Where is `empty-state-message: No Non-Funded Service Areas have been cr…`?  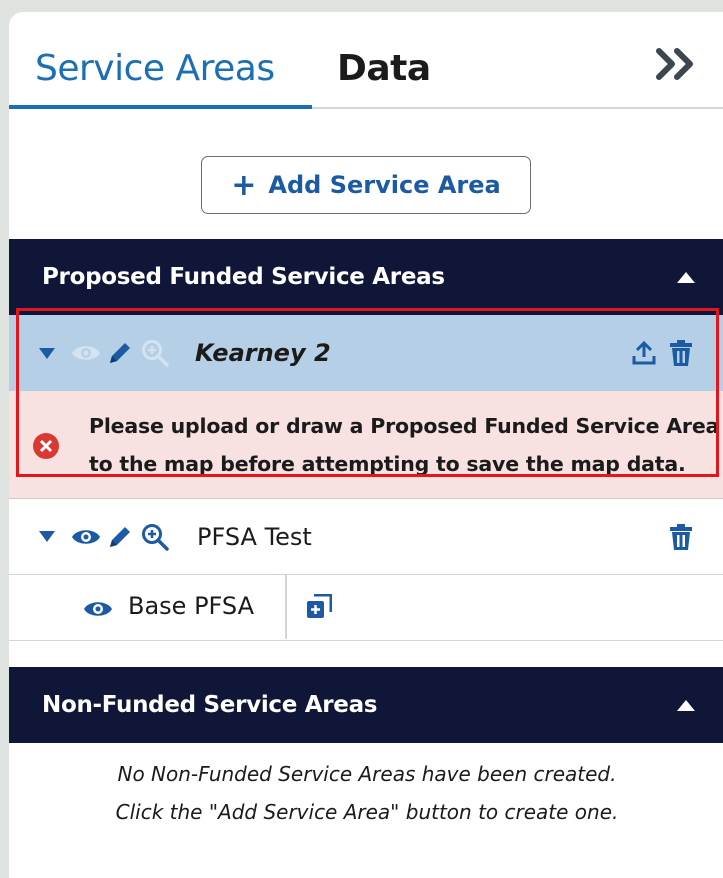 empty-state-message: No Non-Funded Service Areas have been cr… is located at coordinates (366, 787).